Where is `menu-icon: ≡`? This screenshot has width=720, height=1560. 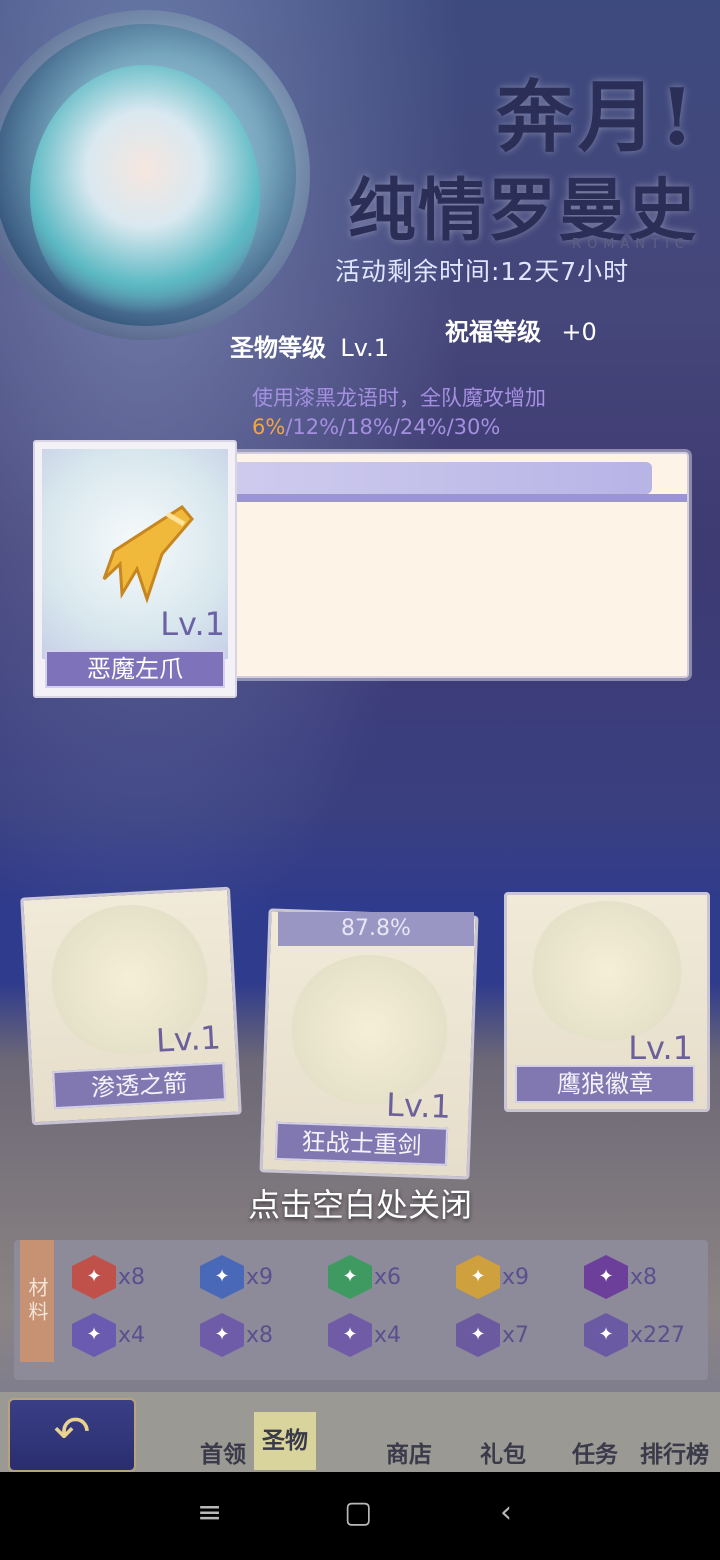 menu-icon: ≡ is located at coordinates (209, 1512).